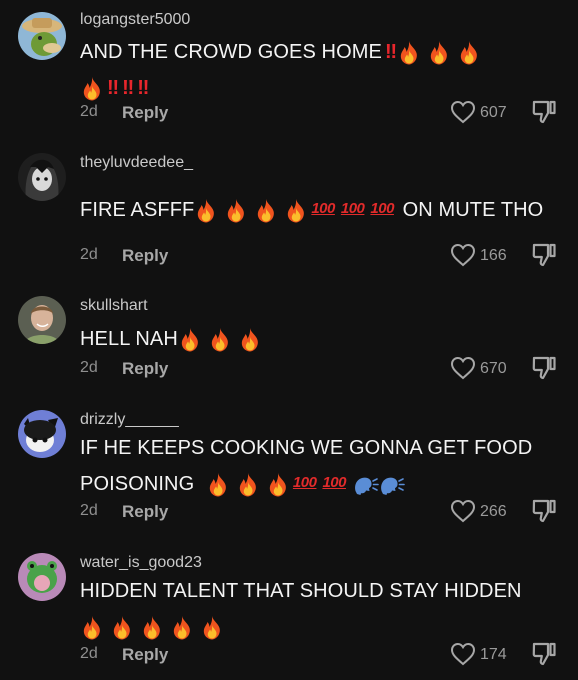 The width and height of the screenshot is (578, 680). I want to click on like-count: 166, so click(493, 255).